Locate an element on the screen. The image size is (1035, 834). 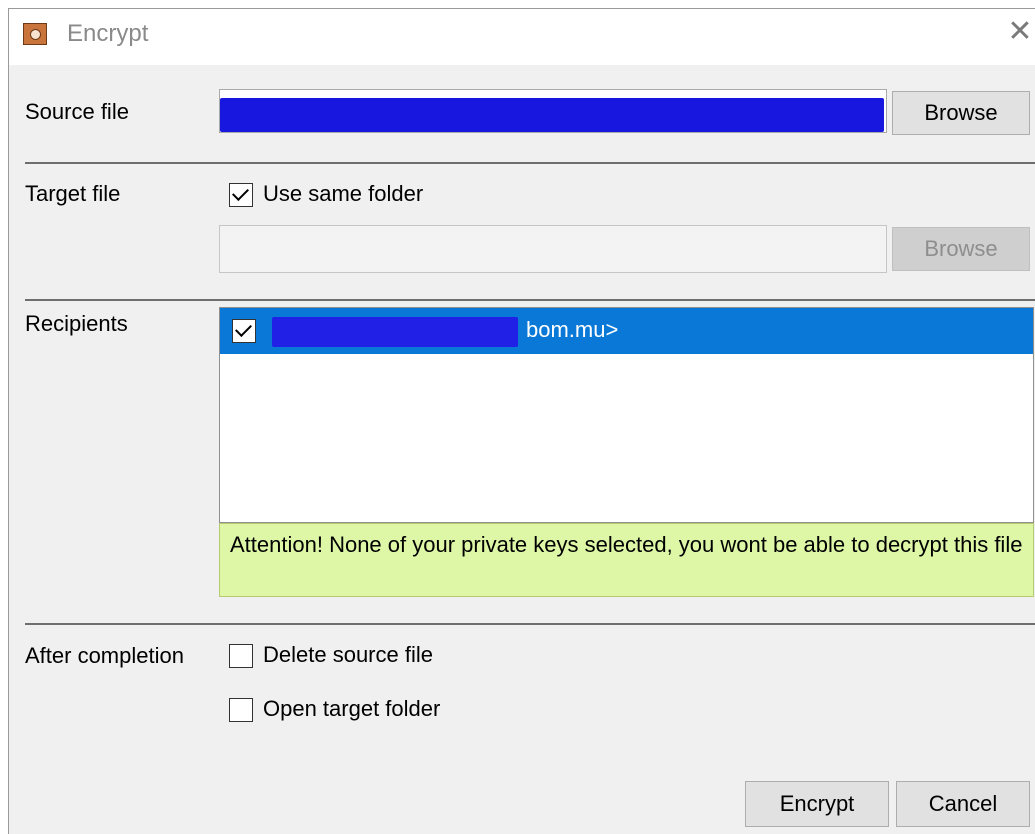
source-file-input is located at coordinates (553, 111).